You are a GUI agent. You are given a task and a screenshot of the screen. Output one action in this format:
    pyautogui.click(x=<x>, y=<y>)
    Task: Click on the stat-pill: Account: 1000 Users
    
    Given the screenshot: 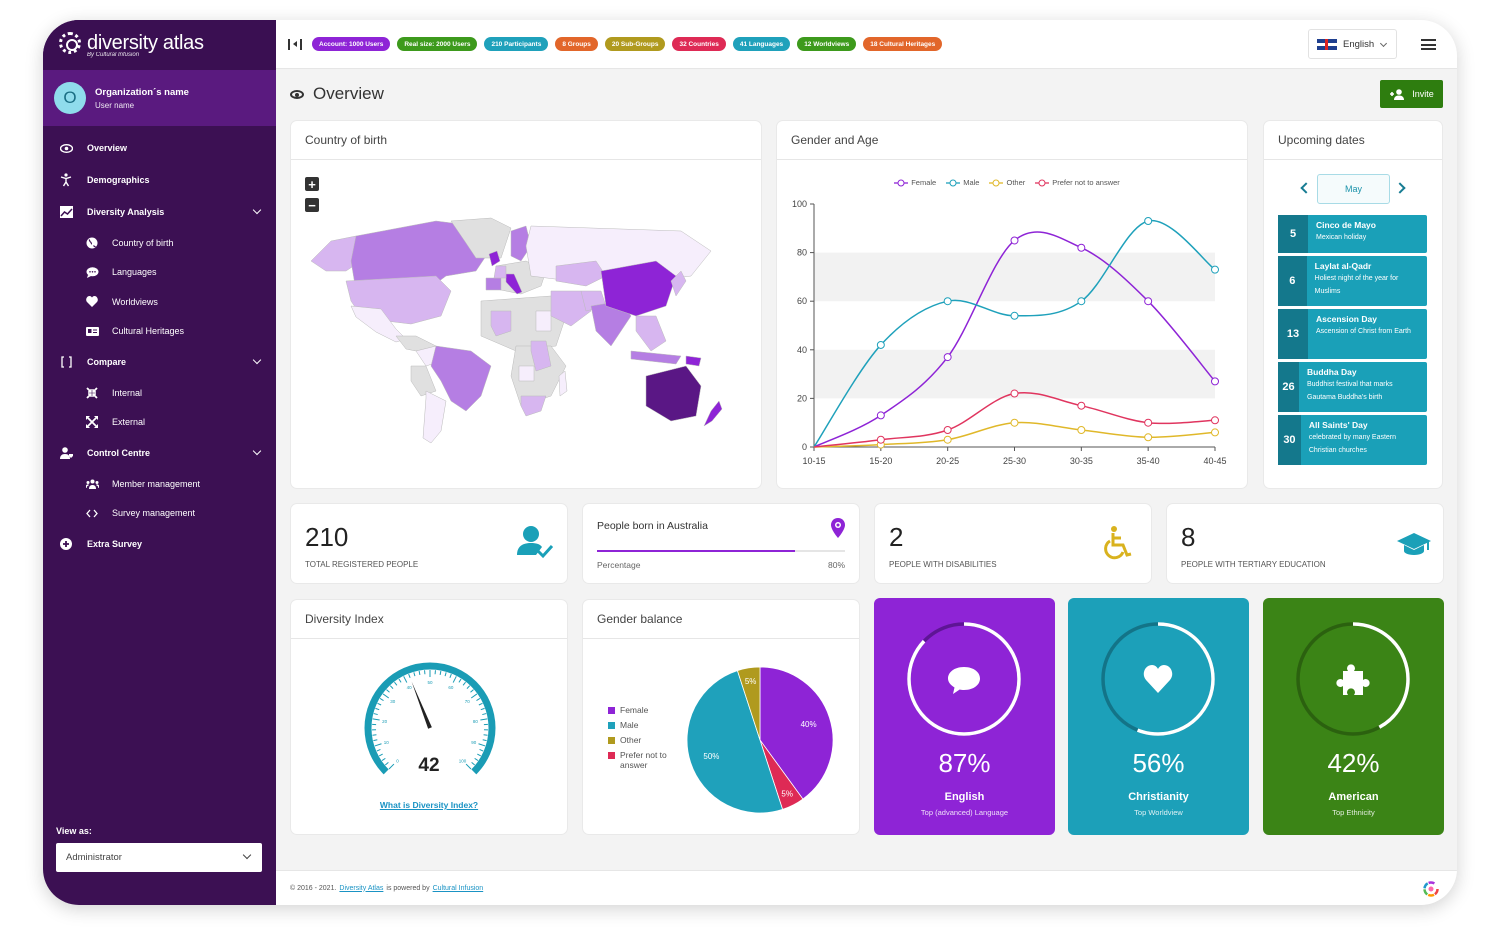 What is the action you would take?
    pyautogui.click(x=351, y=44)
    